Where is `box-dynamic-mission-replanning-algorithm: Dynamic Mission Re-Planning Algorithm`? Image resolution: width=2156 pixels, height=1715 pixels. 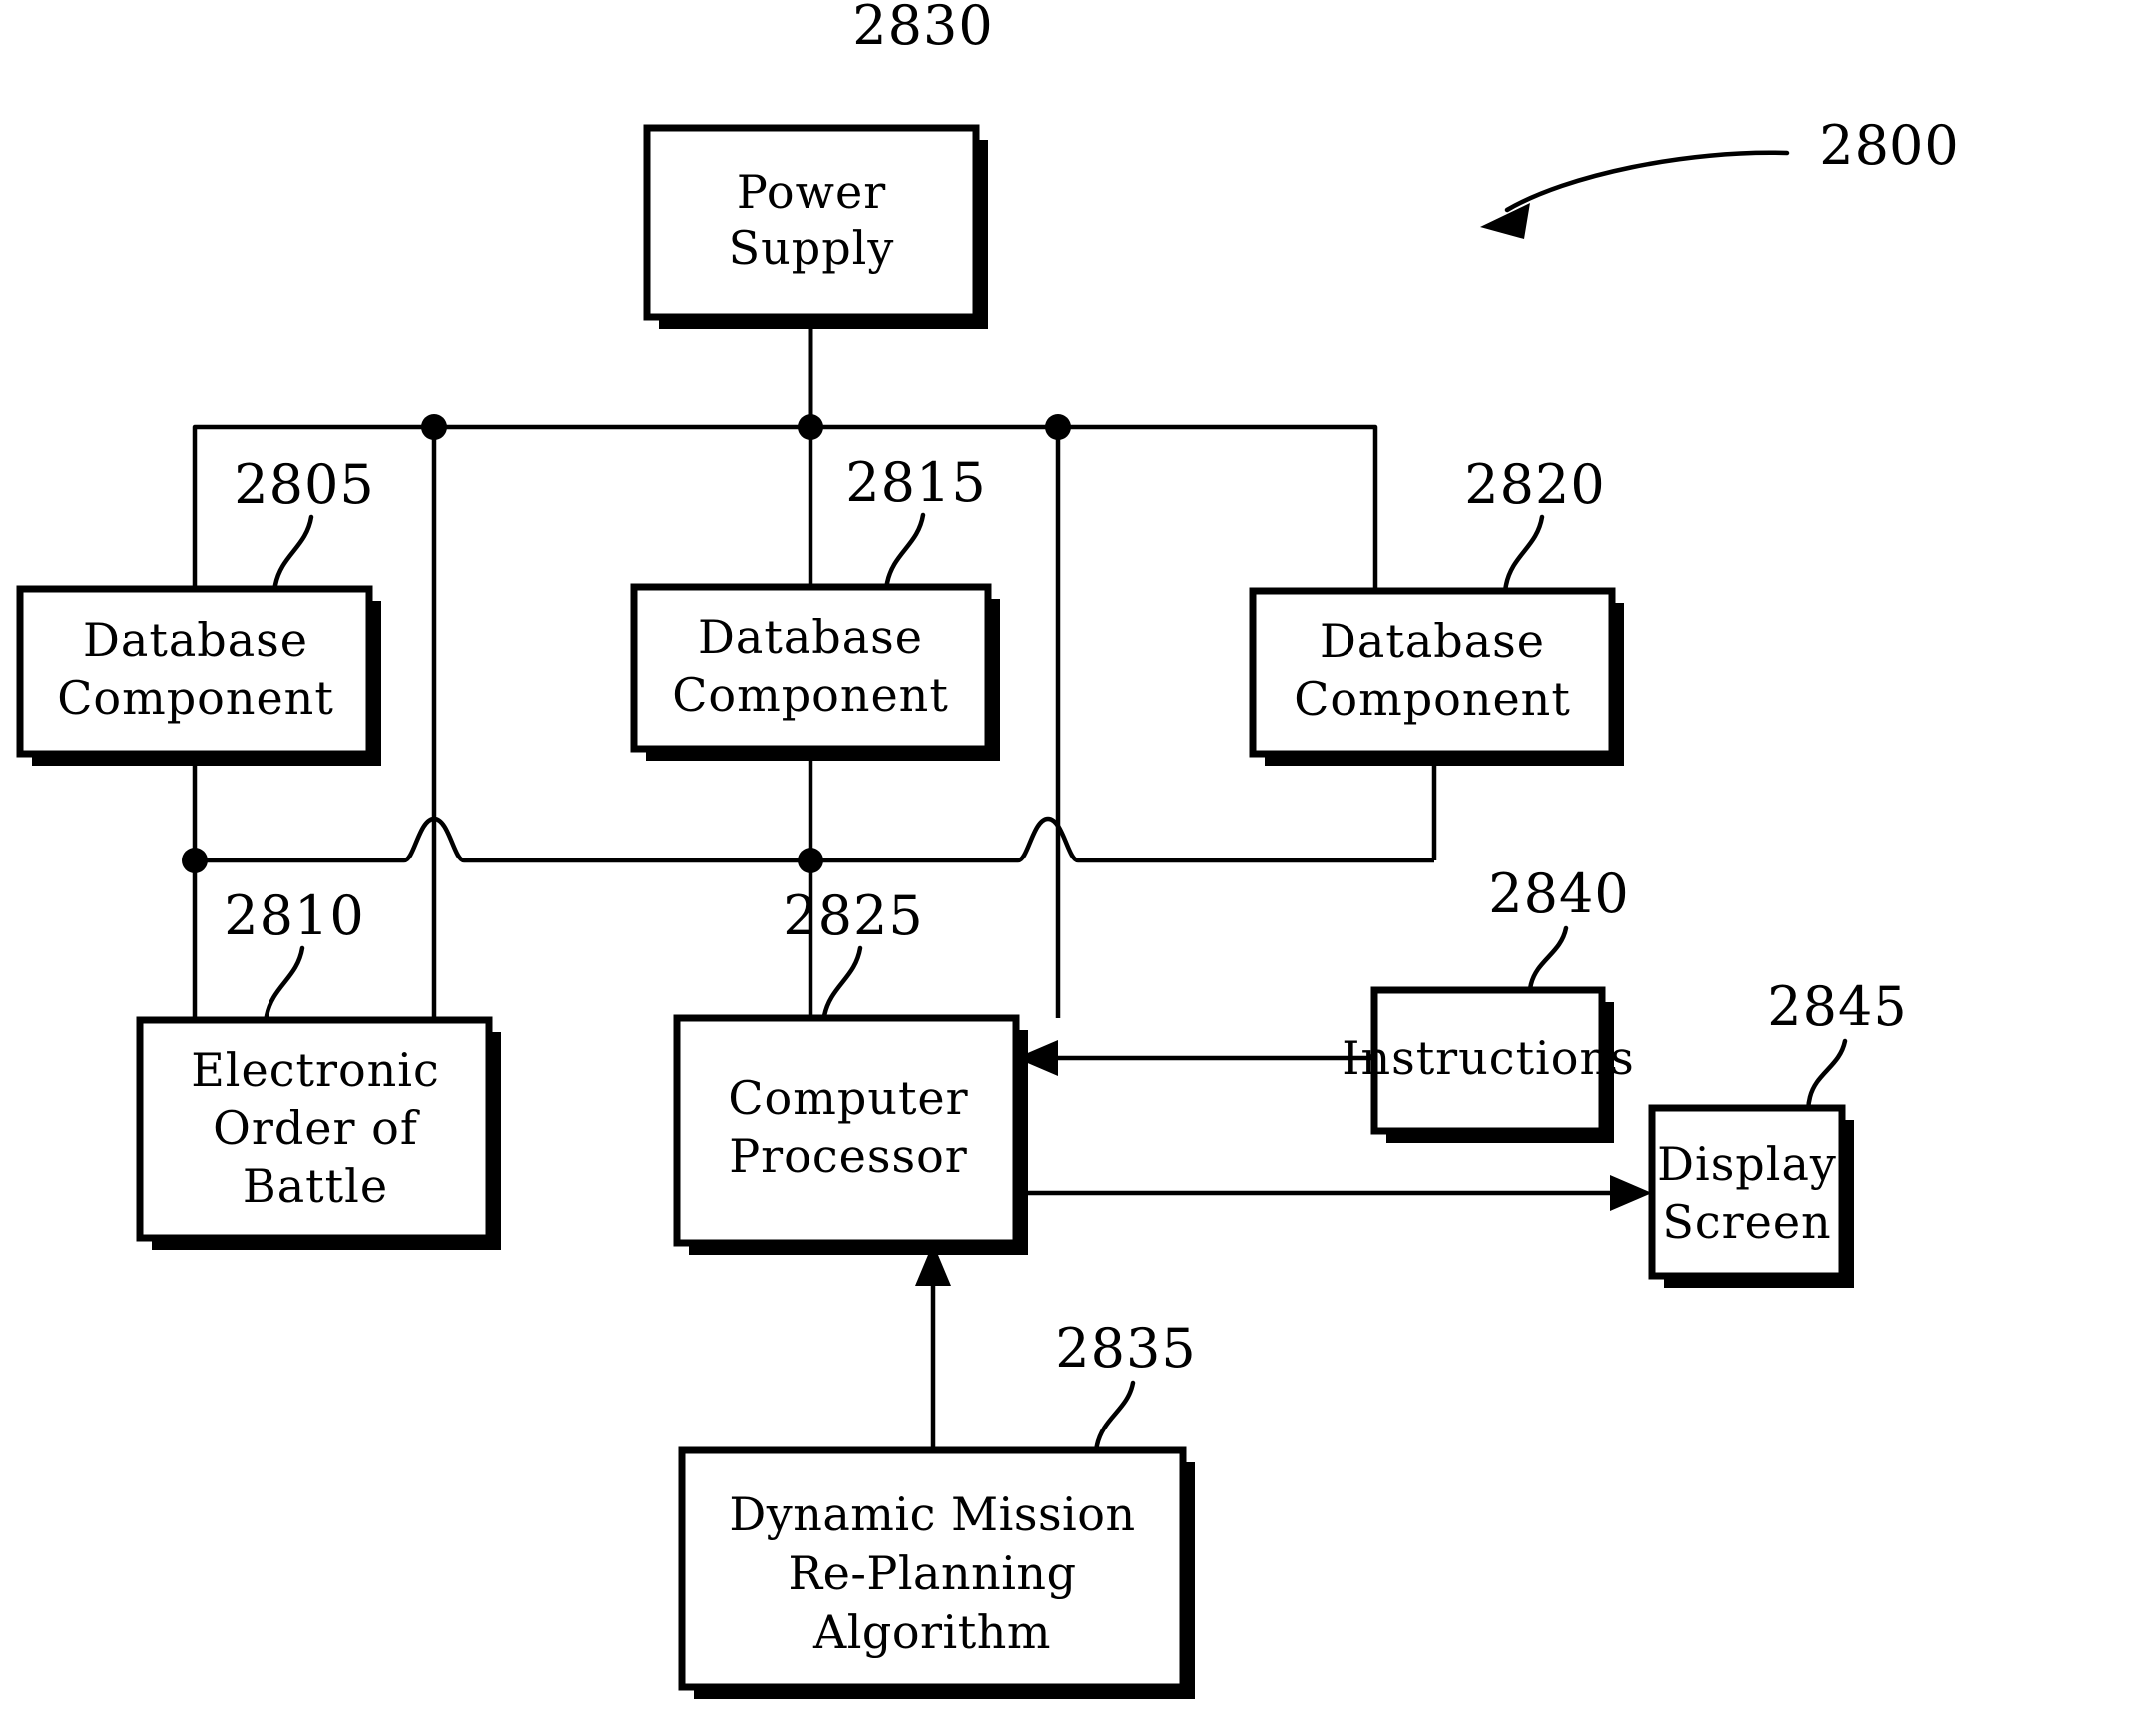 box-dynamic-mission-replanning-algorithm: Dynamic Mission Re-Planning Algorithm is located at coordinates (936, 1572).